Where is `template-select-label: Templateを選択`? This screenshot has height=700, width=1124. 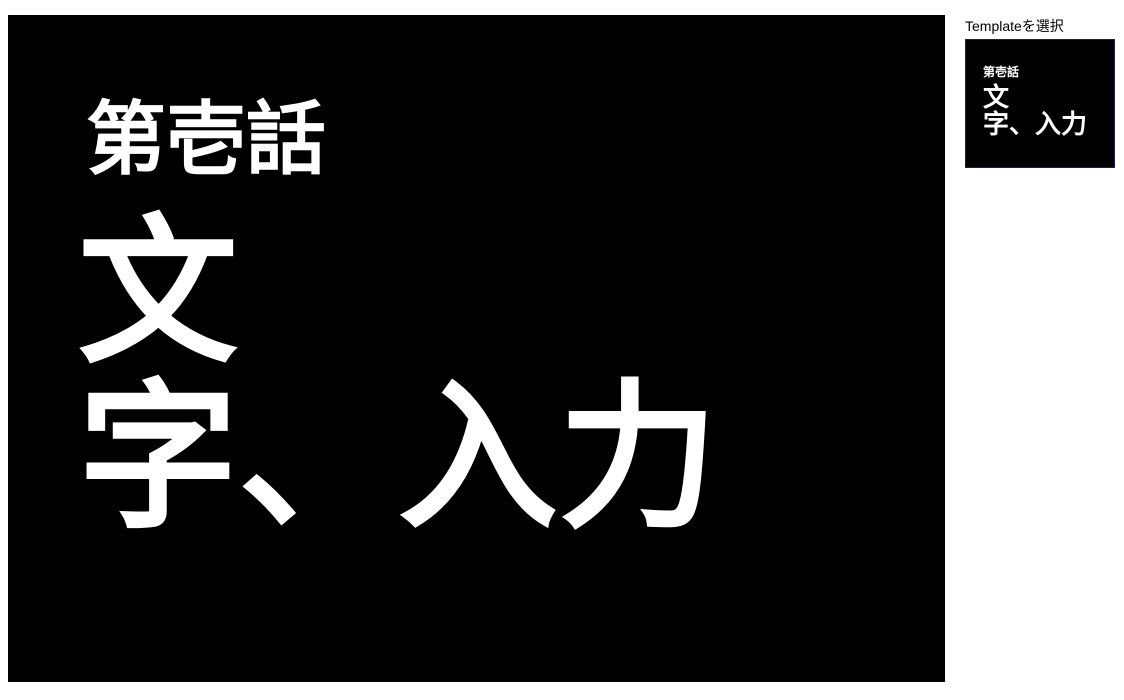 template-select-label: Templateを選択 is located at coordinates (1014, 26).